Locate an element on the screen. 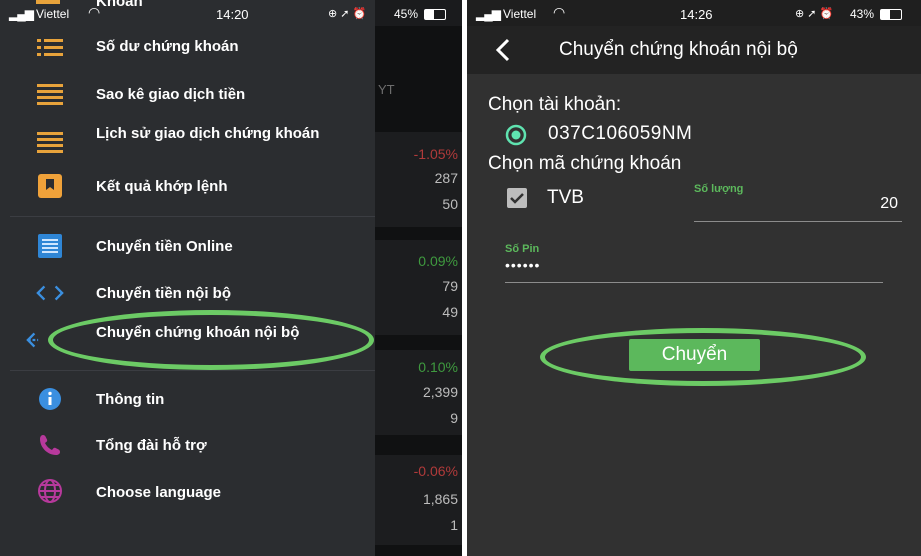 Image resolution: width=921 pixels, height=556 pixels. market-column-header: YT is located at coordinates (386, 89).